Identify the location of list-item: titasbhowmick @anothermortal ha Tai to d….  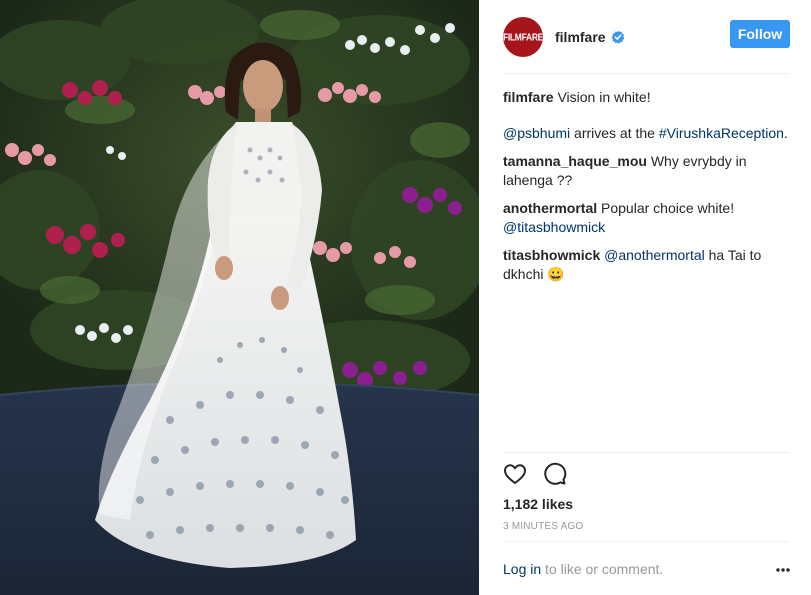
(648, 265).